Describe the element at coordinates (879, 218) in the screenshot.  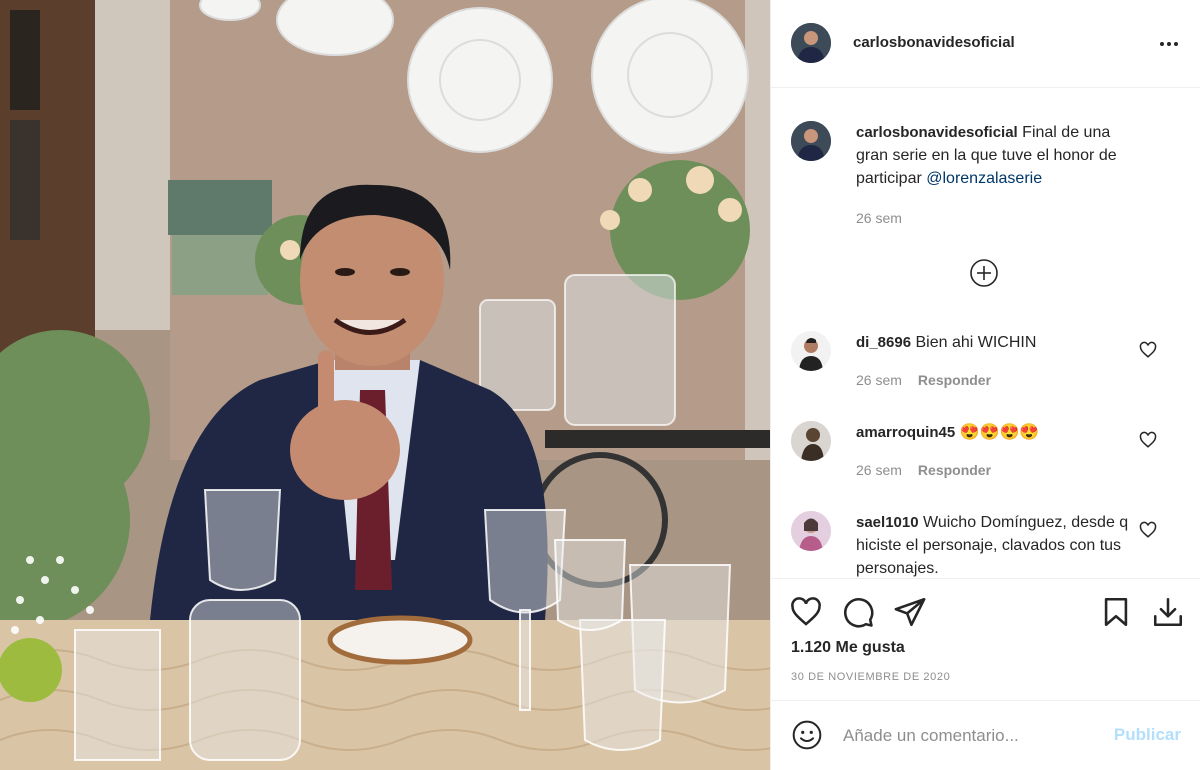
I see `caption-time: 26 sem` at that location.